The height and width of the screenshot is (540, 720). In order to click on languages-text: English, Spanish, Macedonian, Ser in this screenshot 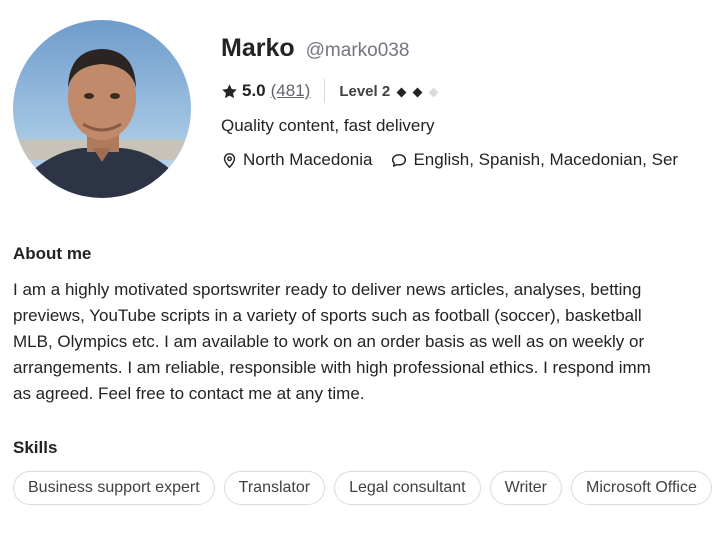, I will do `click(546, 159)`.